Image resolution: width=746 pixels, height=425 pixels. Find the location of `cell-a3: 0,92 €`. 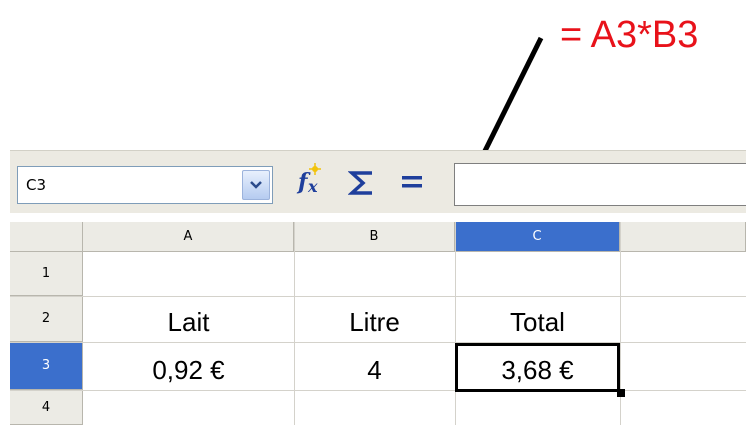

cell-a3: 0,92 € is located at coordinates (188, 366).